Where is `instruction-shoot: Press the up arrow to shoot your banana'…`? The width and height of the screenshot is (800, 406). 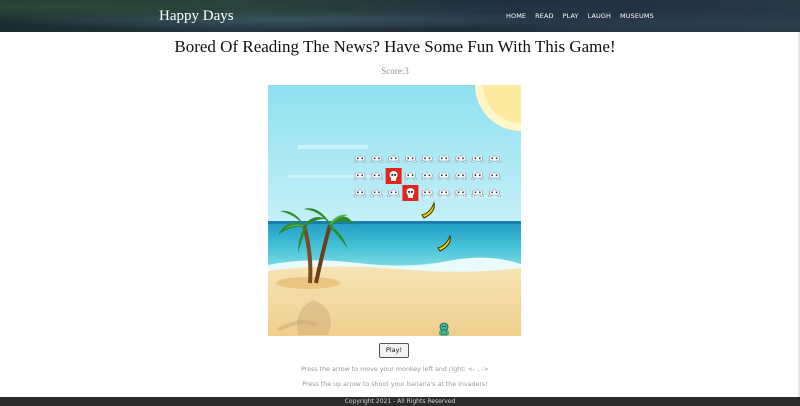
instruction-shoot: Press the up arrow to shoot your banana'… is located at coordinates (395, 384).